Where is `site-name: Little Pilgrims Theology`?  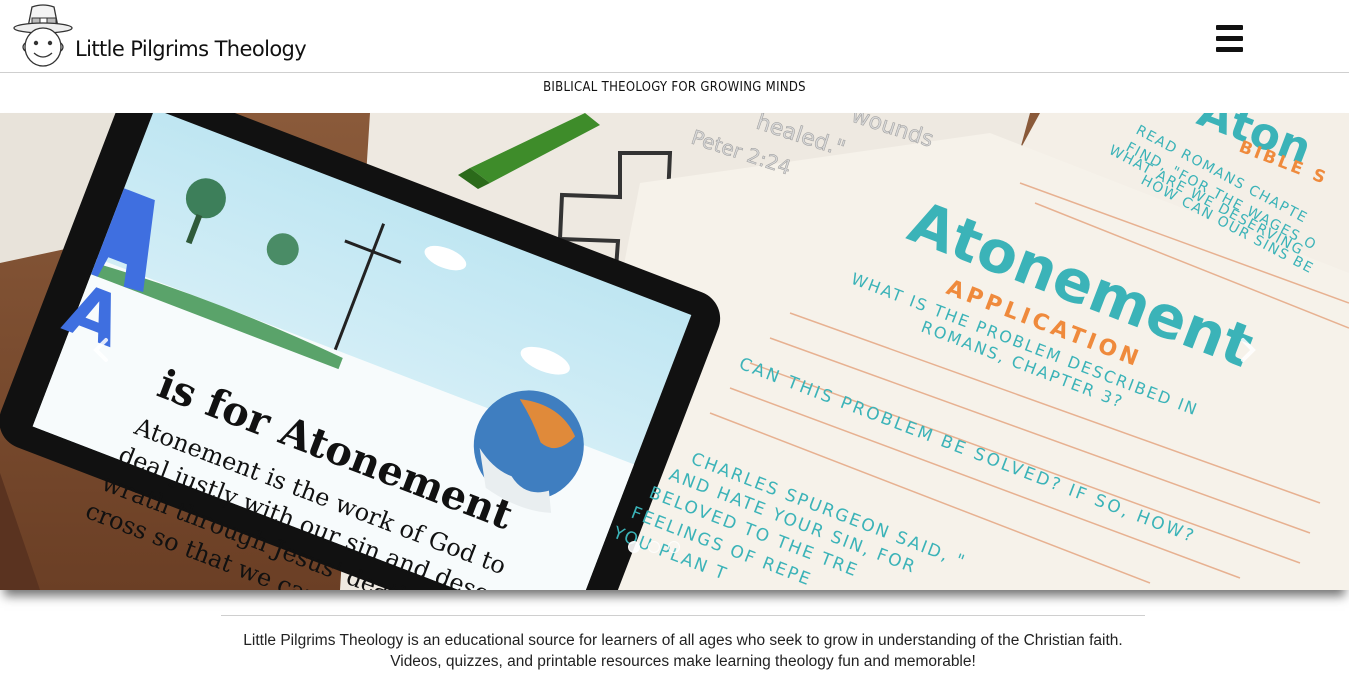
site-name: Little Pilgrims Theology is located at coordinates (191, 49).